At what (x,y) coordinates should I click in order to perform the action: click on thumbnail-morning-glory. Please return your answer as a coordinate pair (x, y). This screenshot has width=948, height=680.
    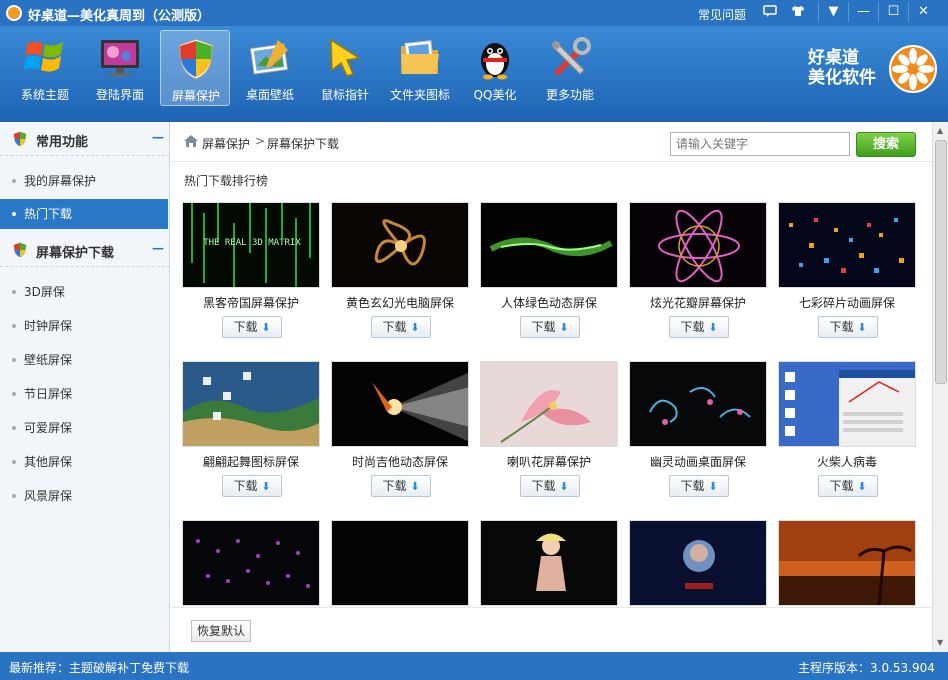
    Looking at the image, I should click on (549, 404).